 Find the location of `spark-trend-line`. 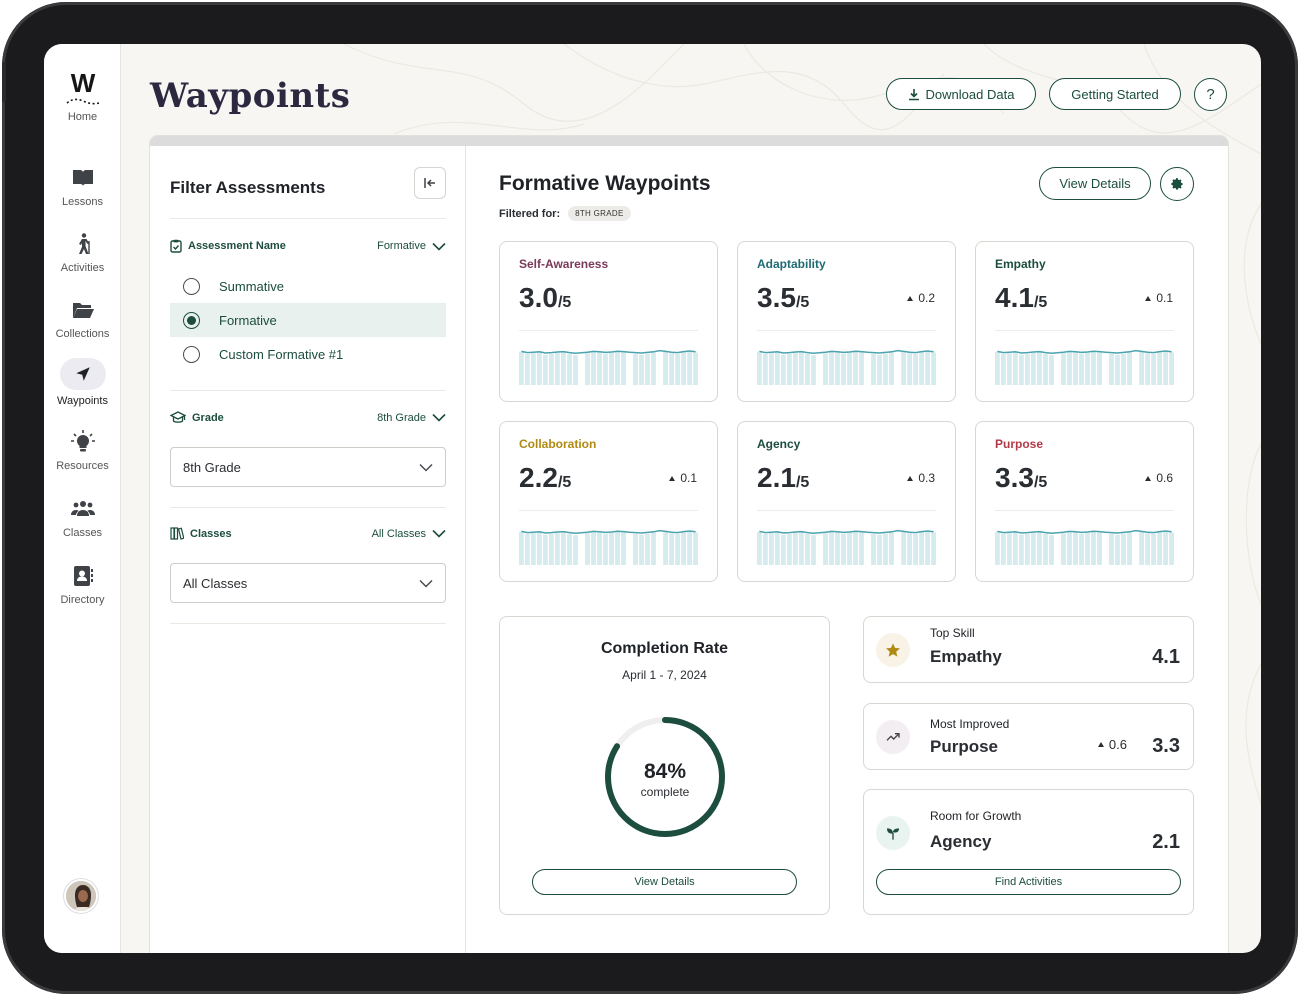

spark-trend-line is located at coordinates (846, 351).